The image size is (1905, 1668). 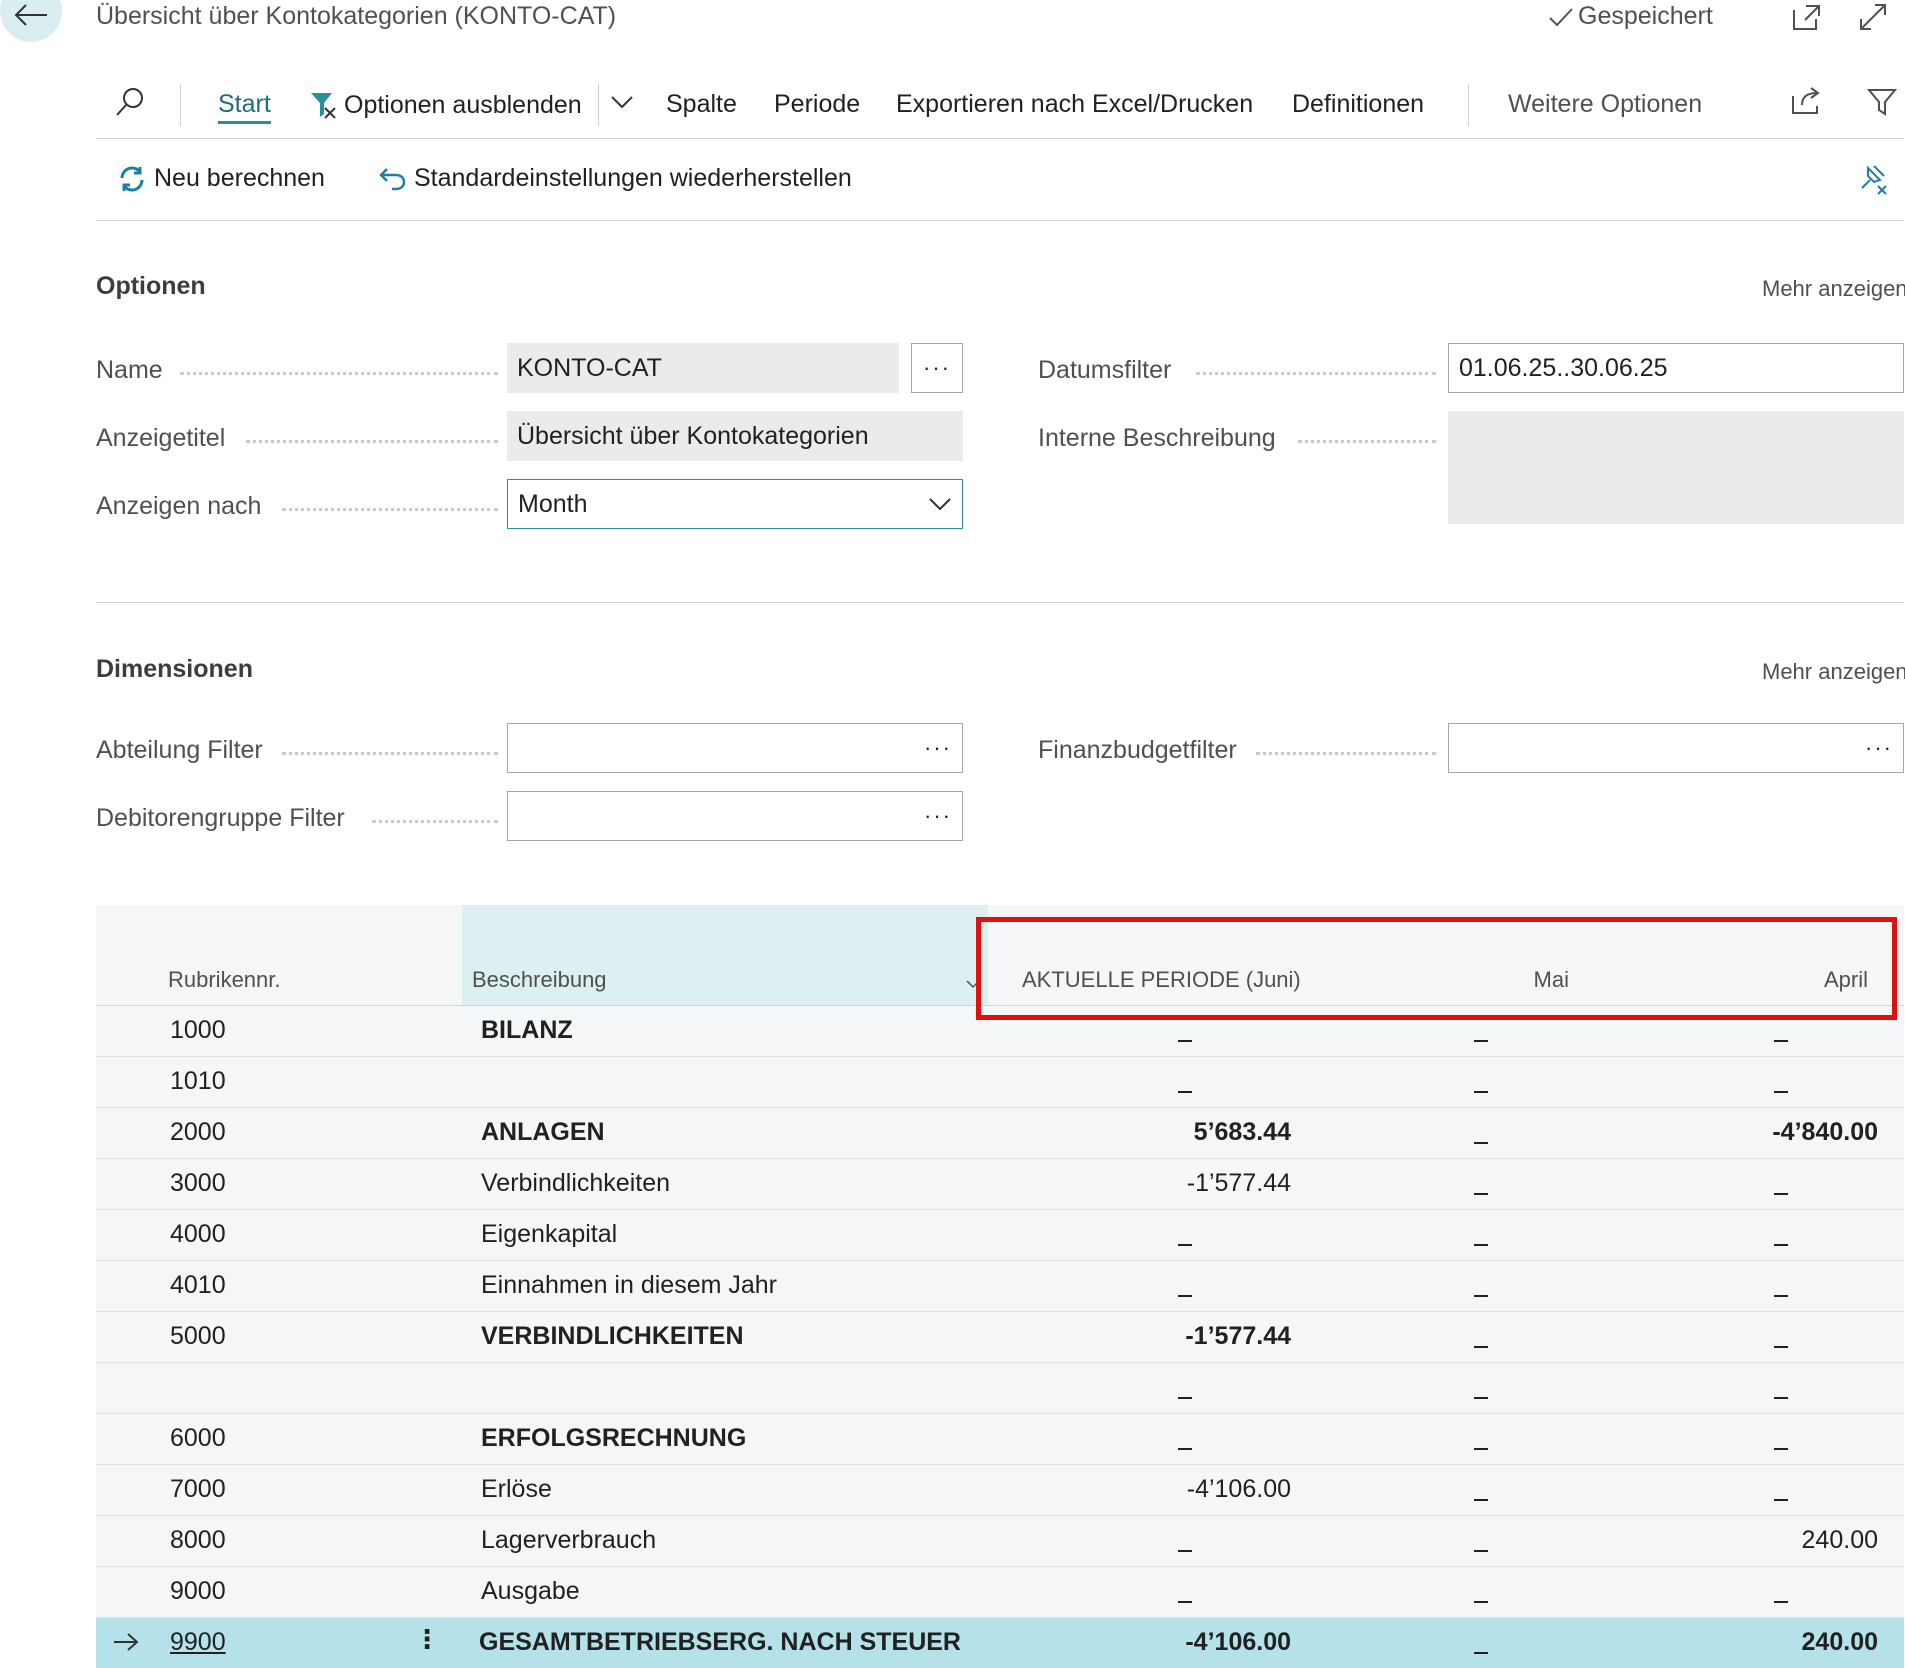 I want to click on row-description: Verbindlichkeiten, so click(x=576, y=1183).